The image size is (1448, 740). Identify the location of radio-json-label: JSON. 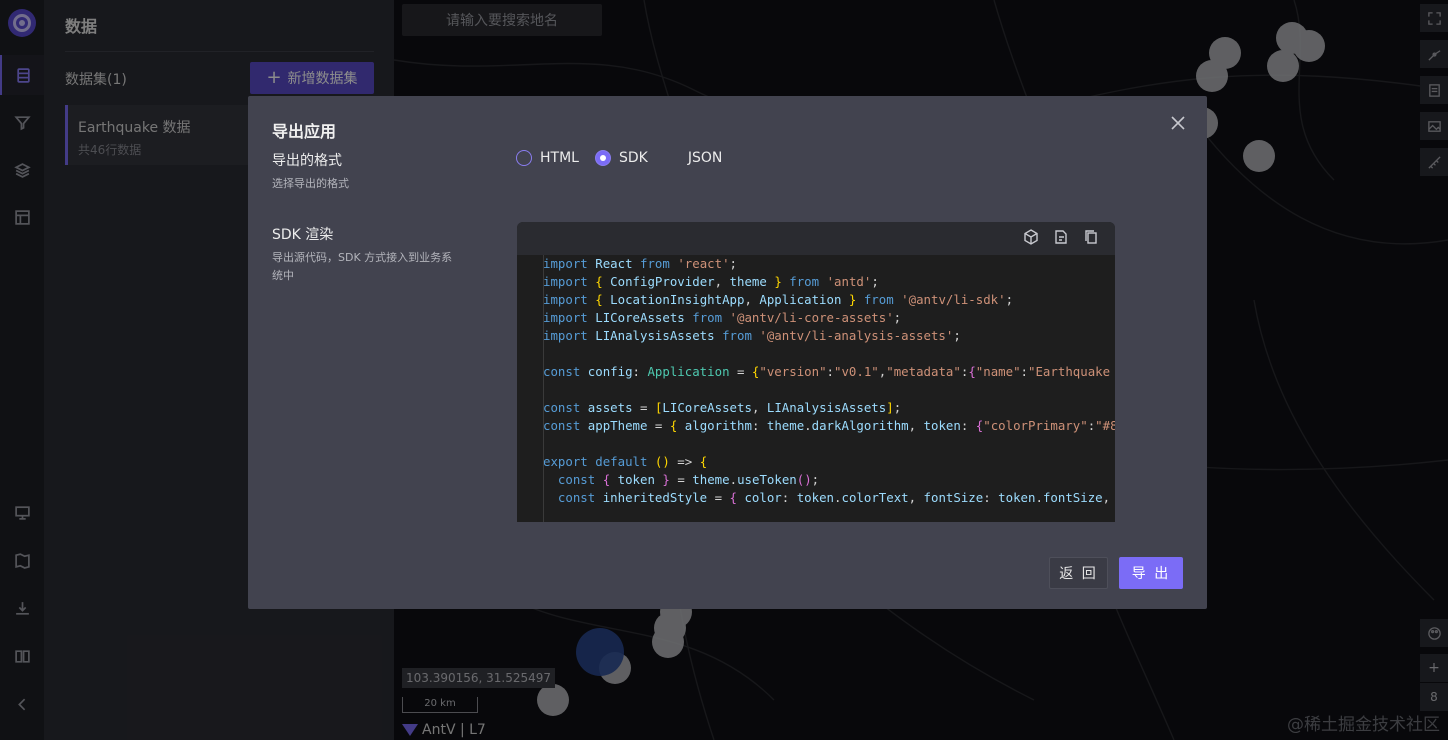
(705, 158).